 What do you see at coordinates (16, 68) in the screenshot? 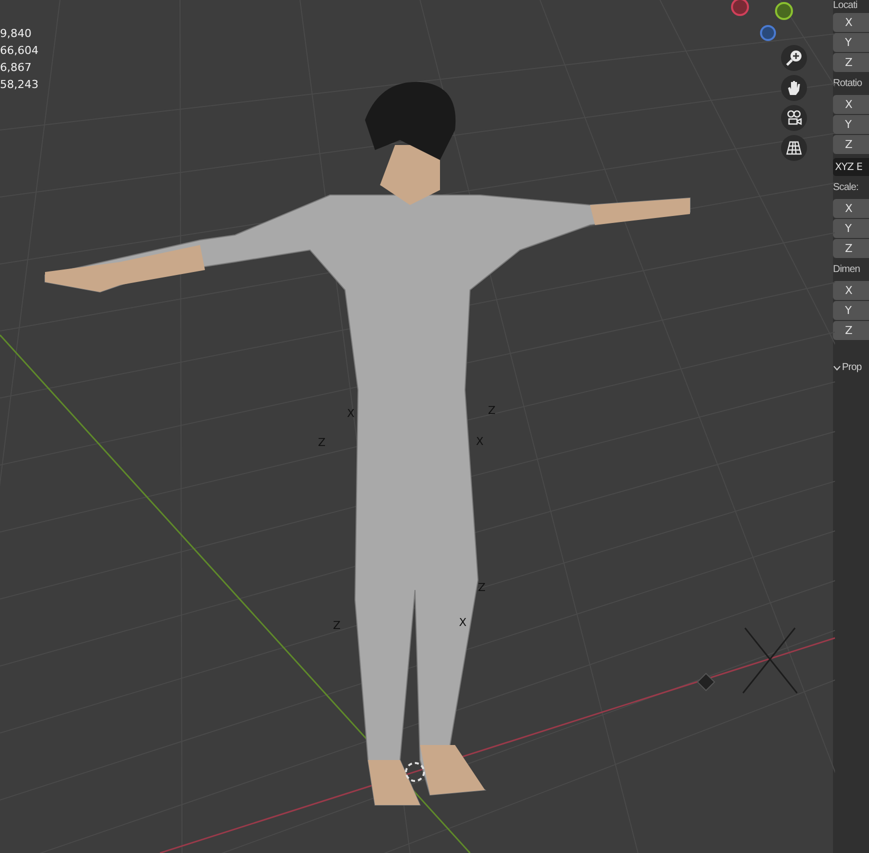
I see `scene-statistic: 6,867` at bounding box center [16, 68].